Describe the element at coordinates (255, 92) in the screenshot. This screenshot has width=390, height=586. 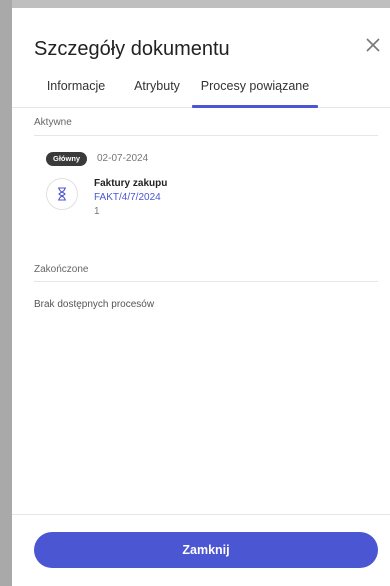
I see `tab-procesy-powiazane: Procesy powiązane` at that location.